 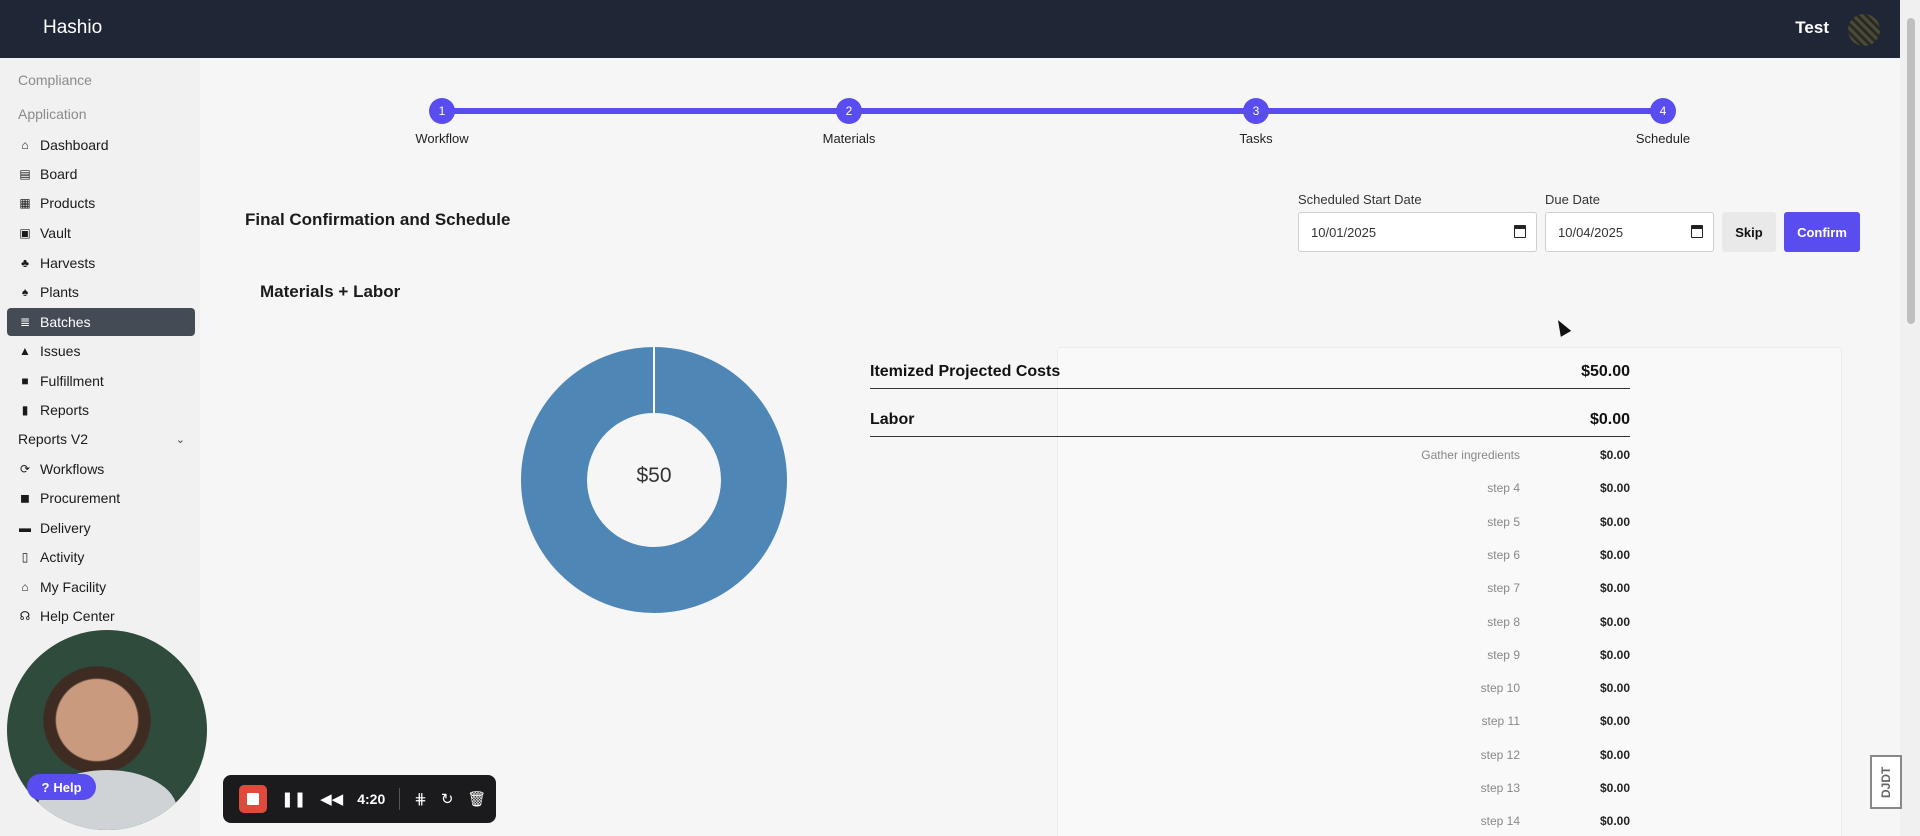 What do you see at coordinates (1500, 688) in the screenshot?
I see `cost-row-name: step 10` at bounding box center [1500, 688].